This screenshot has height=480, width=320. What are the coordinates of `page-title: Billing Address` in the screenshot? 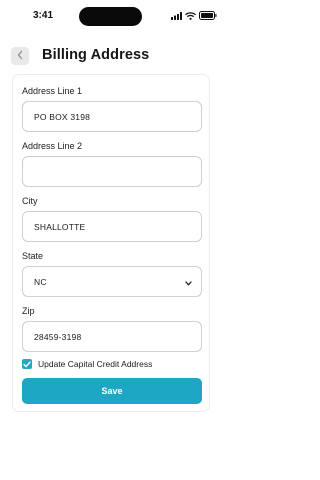 It's located at (96, 55).